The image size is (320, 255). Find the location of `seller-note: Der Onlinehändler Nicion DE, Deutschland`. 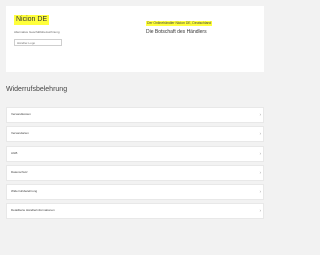

seller-note: Der Onlinehändler Nicion DE, Deutschland is located at coordinates (179, 23).